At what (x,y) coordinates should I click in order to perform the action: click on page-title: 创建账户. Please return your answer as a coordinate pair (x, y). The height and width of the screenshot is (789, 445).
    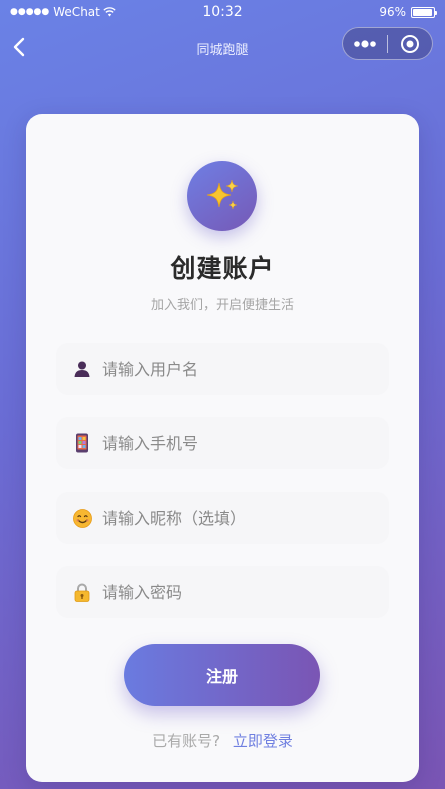
    Looking at the image, I should click on (222, 268).